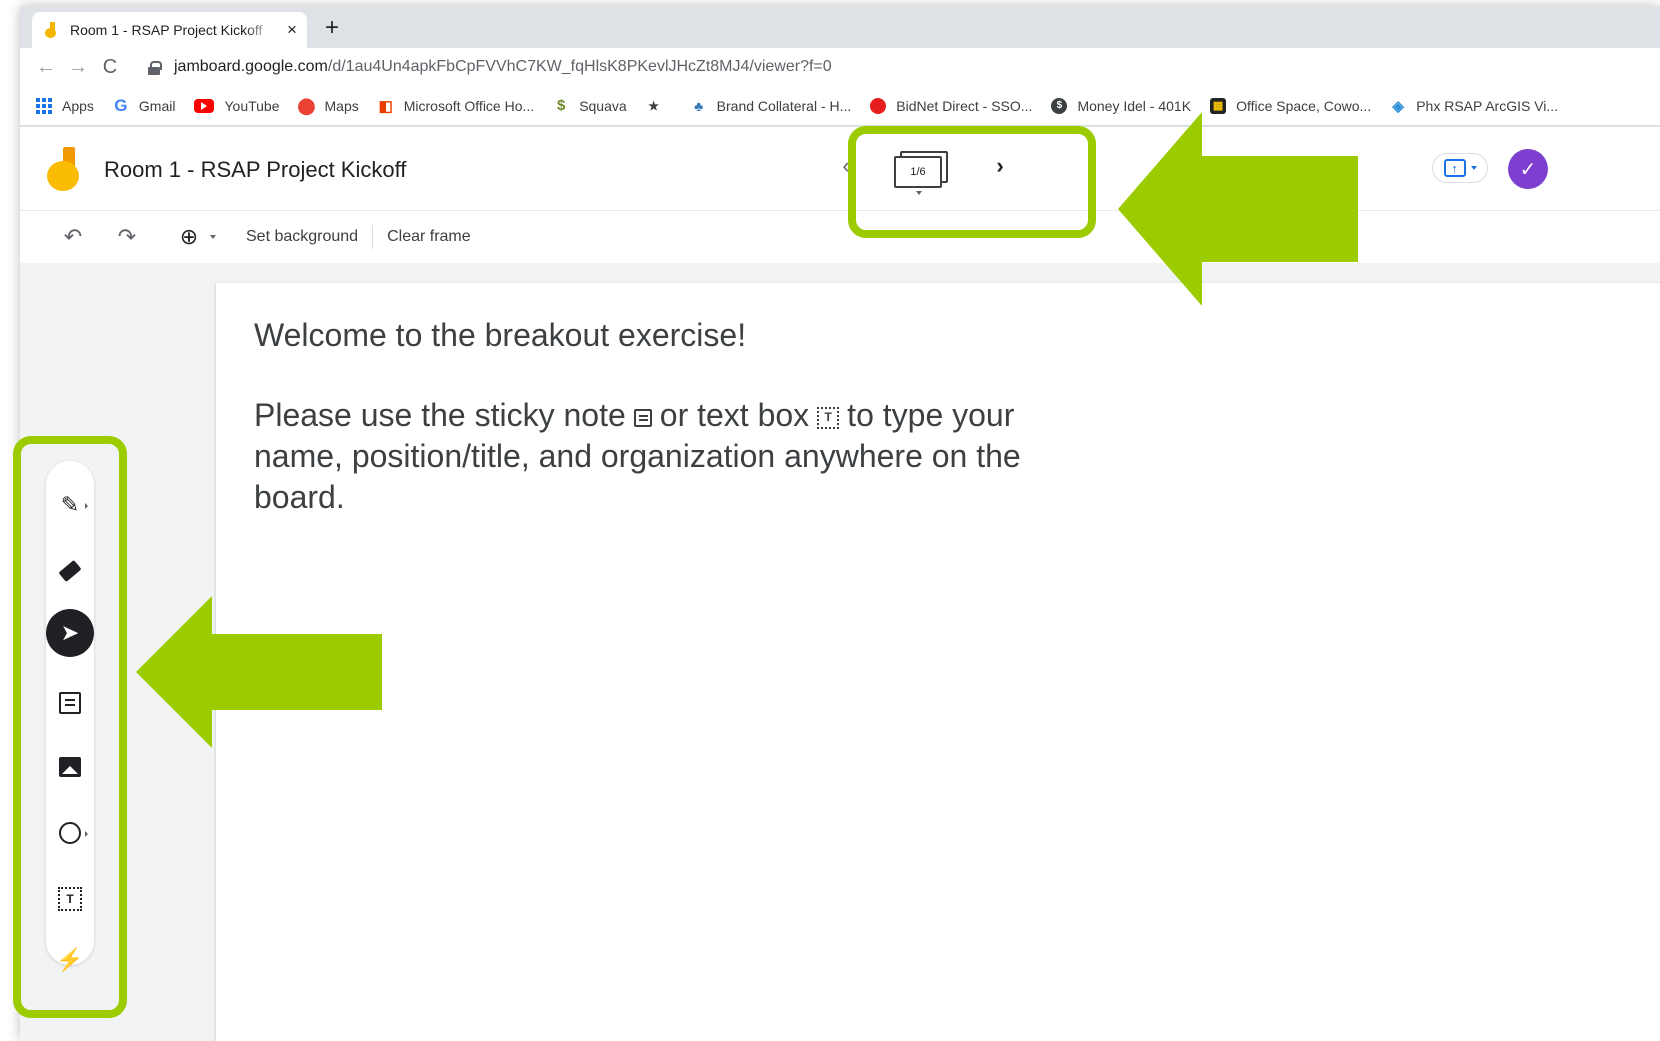  What do you see at coordinates (734, 415) in the screenshot?
I see `instructions-part-2: or text box` at bounding box center [734, 415].